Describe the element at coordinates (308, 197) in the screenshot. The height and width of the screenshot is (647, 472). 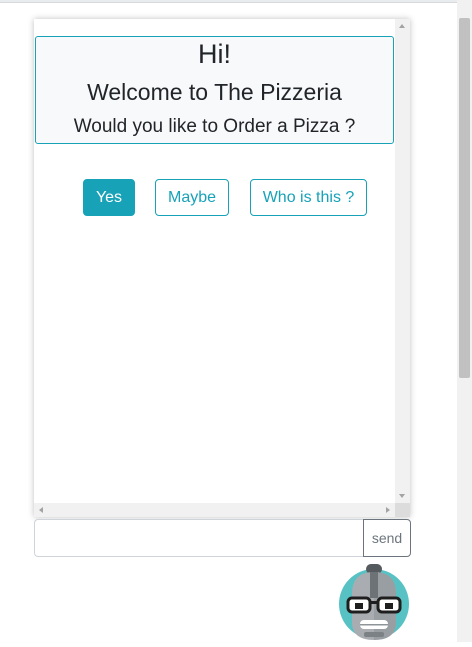
I see `who-is-this-button: Who is this ?` at that location.